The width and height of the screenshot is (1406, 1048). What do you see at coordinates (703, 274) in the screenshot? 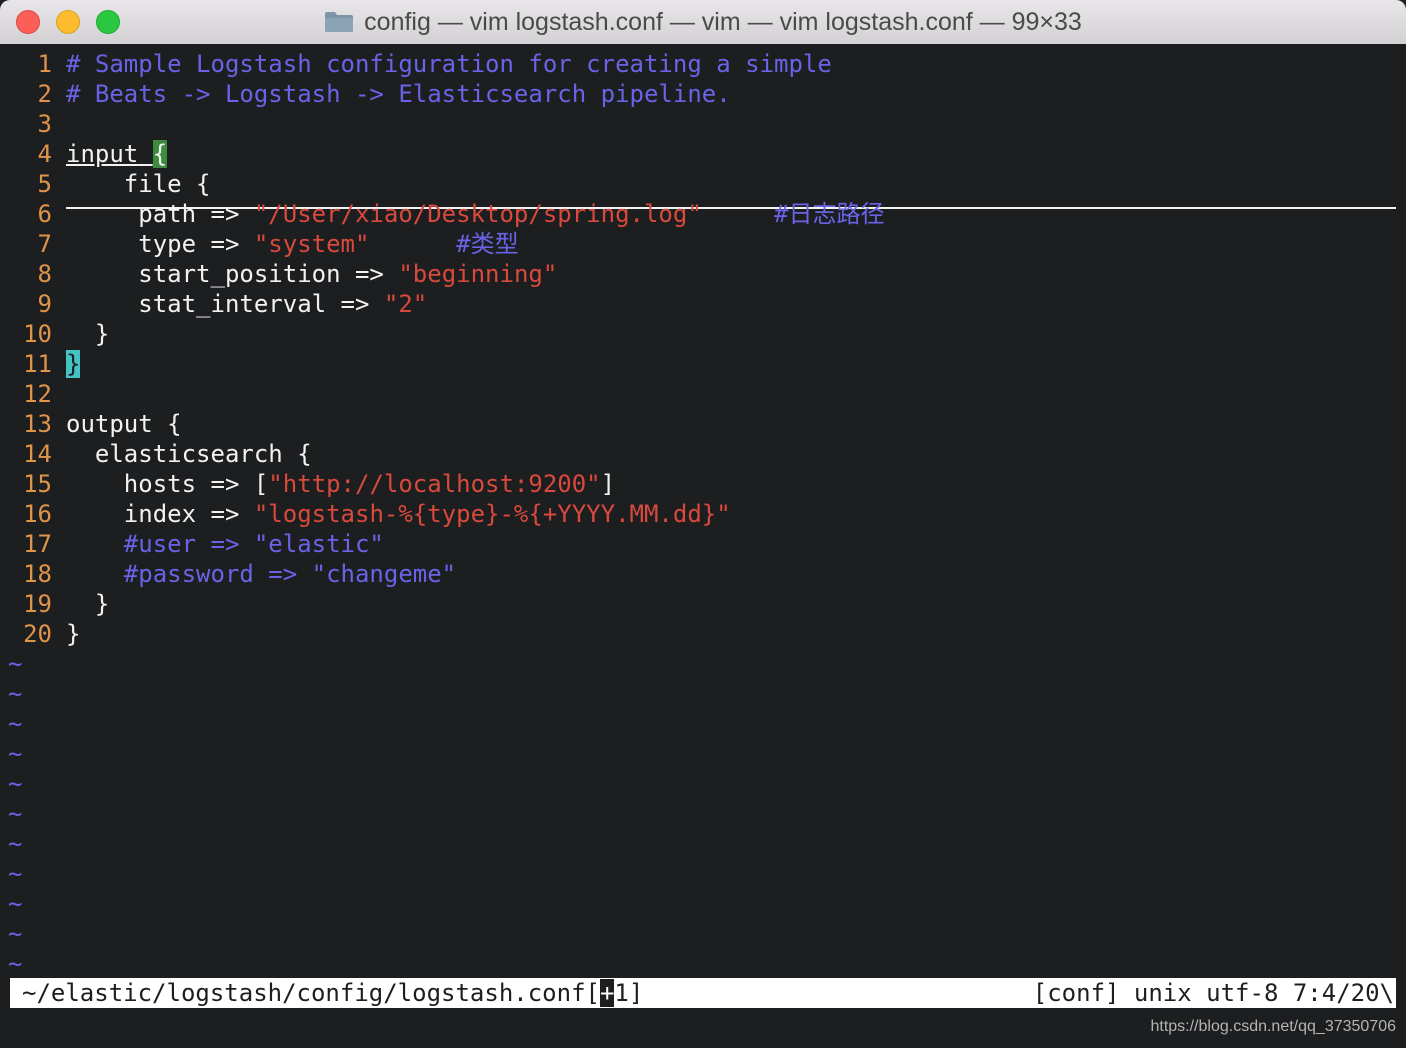
I see `code-line: 8 start_position => "beginning"` at bounding box center [703, 274].